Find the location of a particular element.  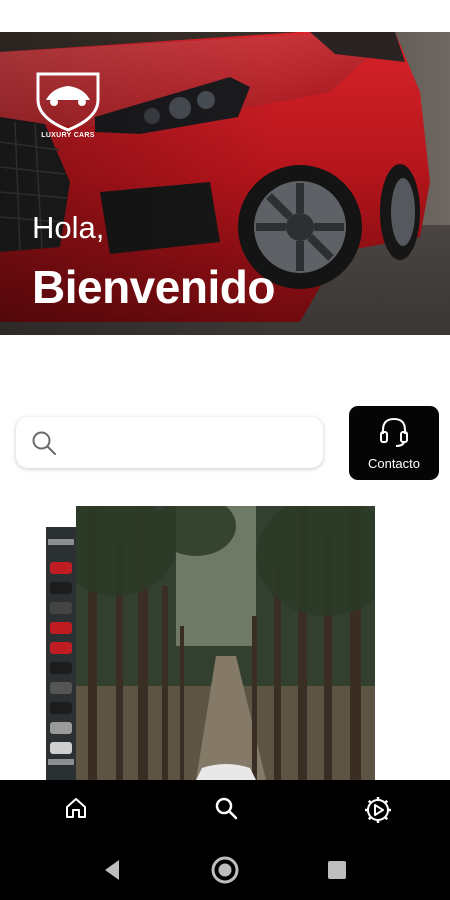

parking-garage-graphic is located at coordinates (62, 653).